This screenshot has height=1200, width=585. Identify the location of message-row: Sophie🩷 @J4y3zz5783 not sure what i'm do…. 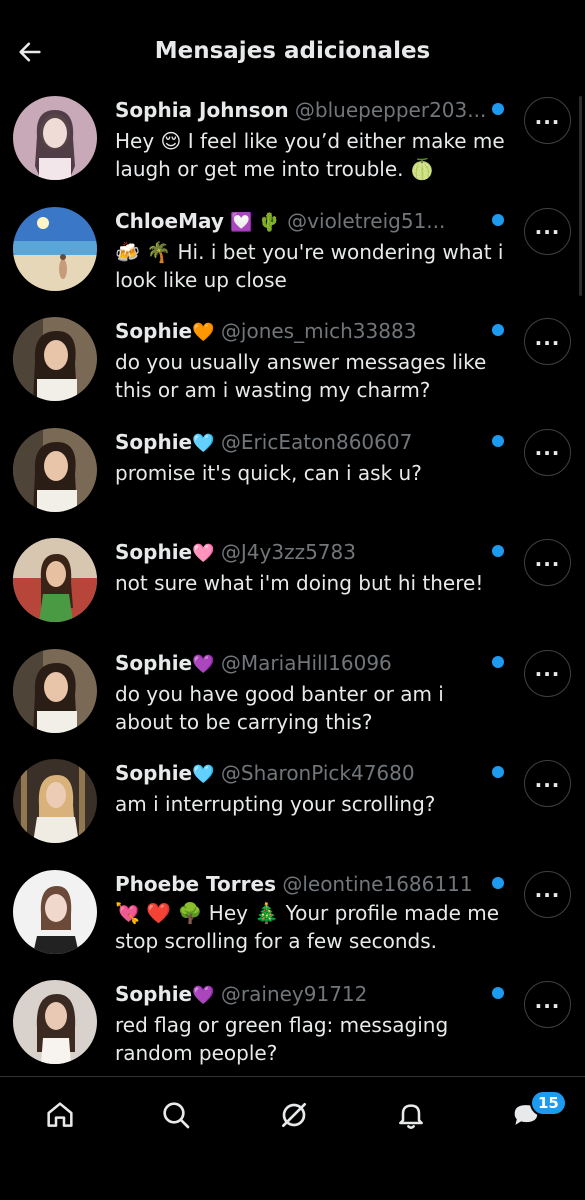
(292, 587).